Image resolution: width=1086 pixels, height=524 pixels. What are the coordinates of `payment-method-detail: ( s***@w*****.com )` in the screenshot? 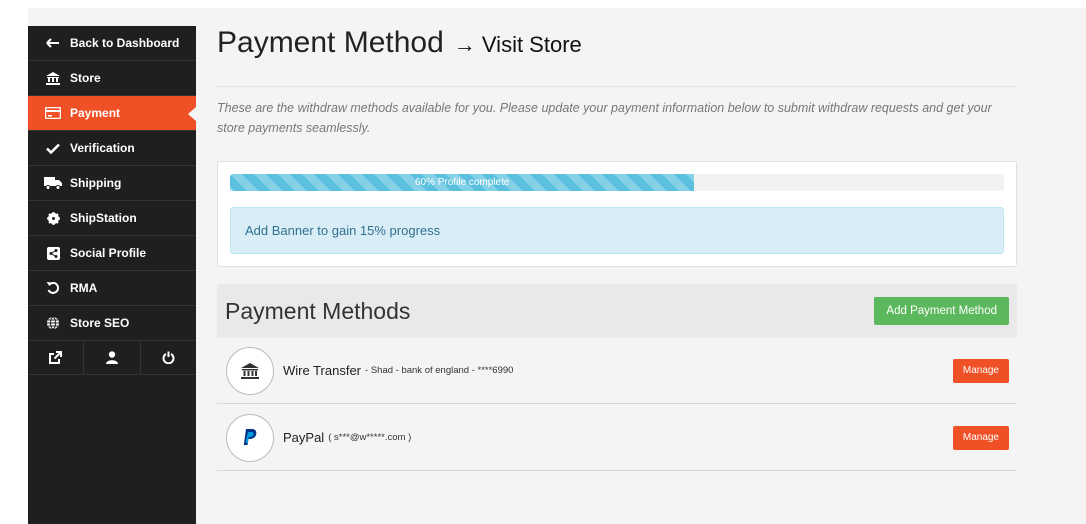 It's located at (370, 437).